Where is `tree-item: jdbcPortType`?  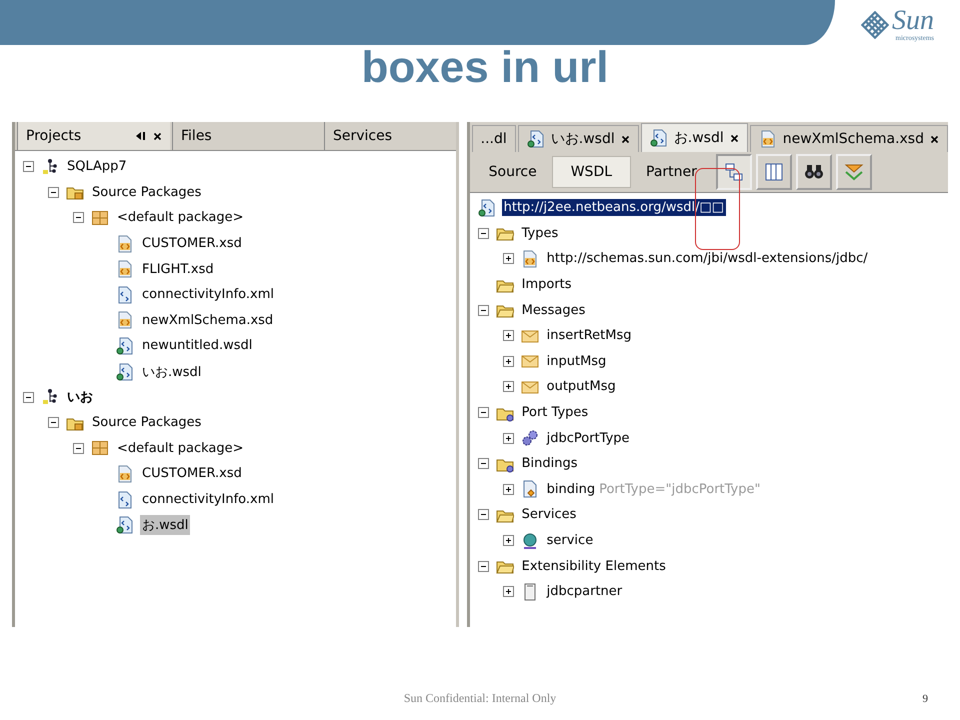 tree-item: jdbcPortType is located at coordinates (588, 438).